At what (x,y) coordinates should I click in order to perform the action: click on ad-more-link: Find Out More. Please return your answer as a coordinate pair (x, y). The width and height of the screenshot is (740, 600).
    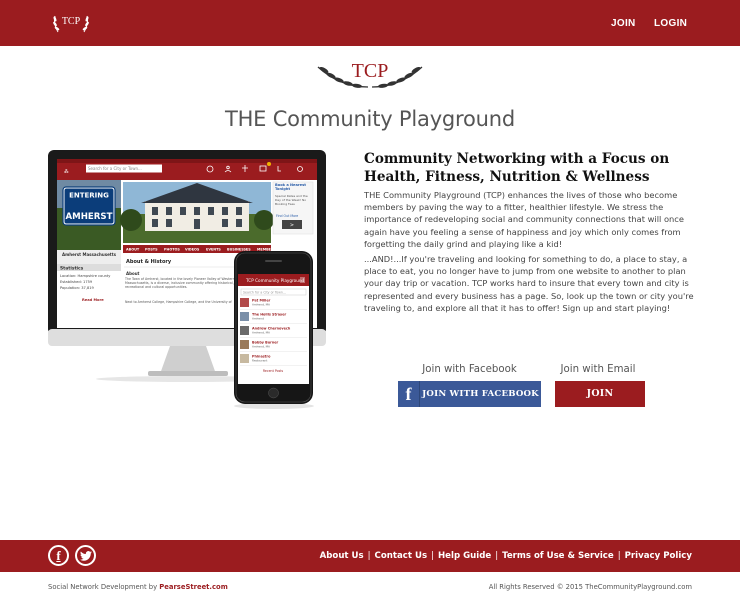
    Looking at the image, I should click on (287, 216).